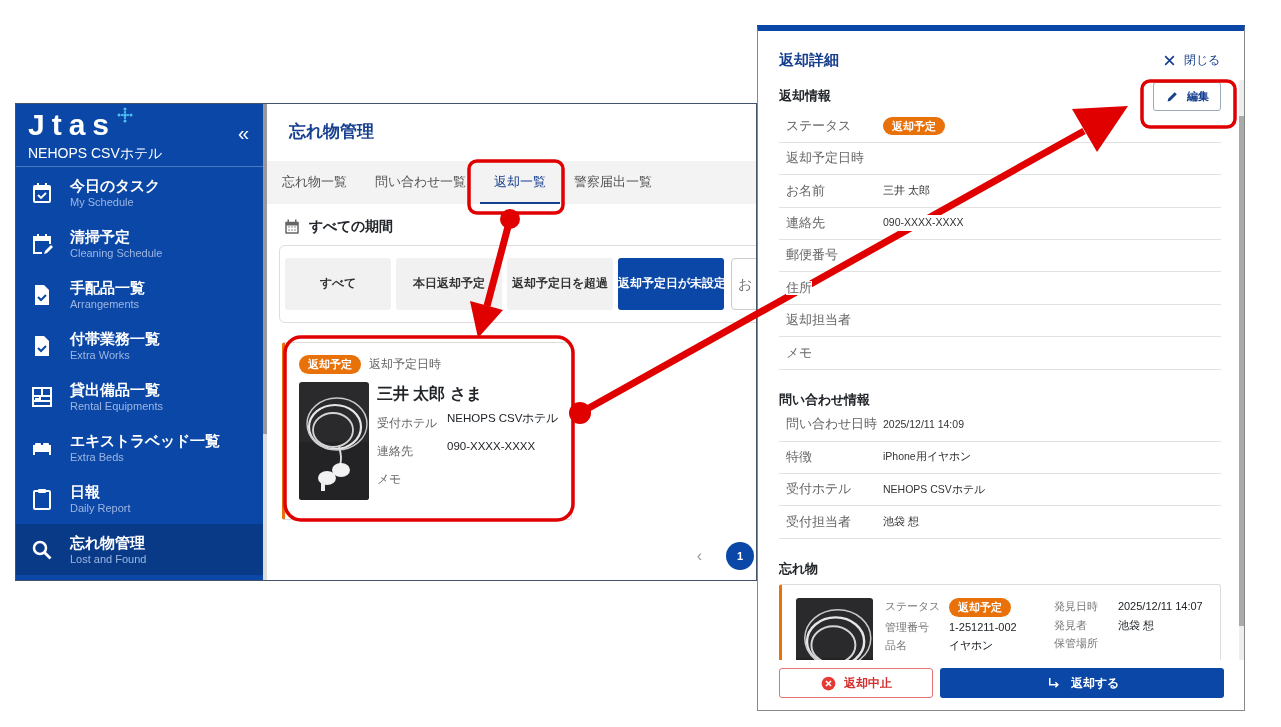  What do you see at coordinates (100, 355) in the screenshot?
I see `menu-sublabel: Extra Works` at bounding box center [100, 355].